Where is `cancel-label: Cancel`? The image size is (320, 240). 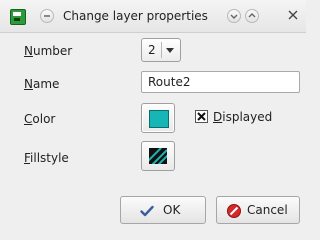 cancel-label: Cancel is located at coordinates (267, 210).